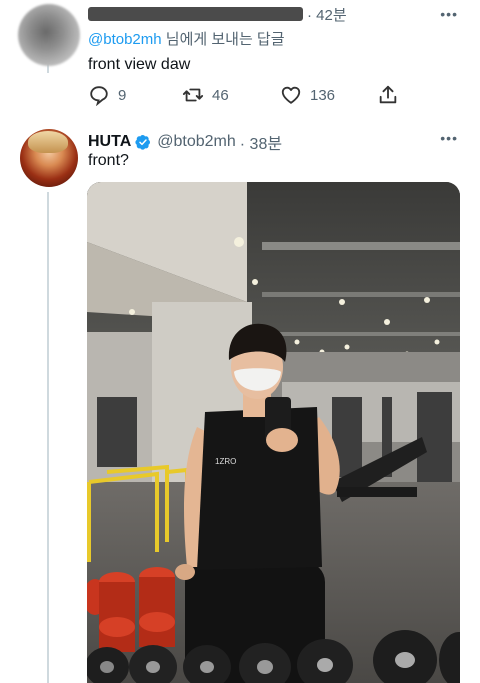  What do you see at coordinates (109, 142) in the screenshot?
I see `author-name: HUTA` at bounding box center [109, 142].